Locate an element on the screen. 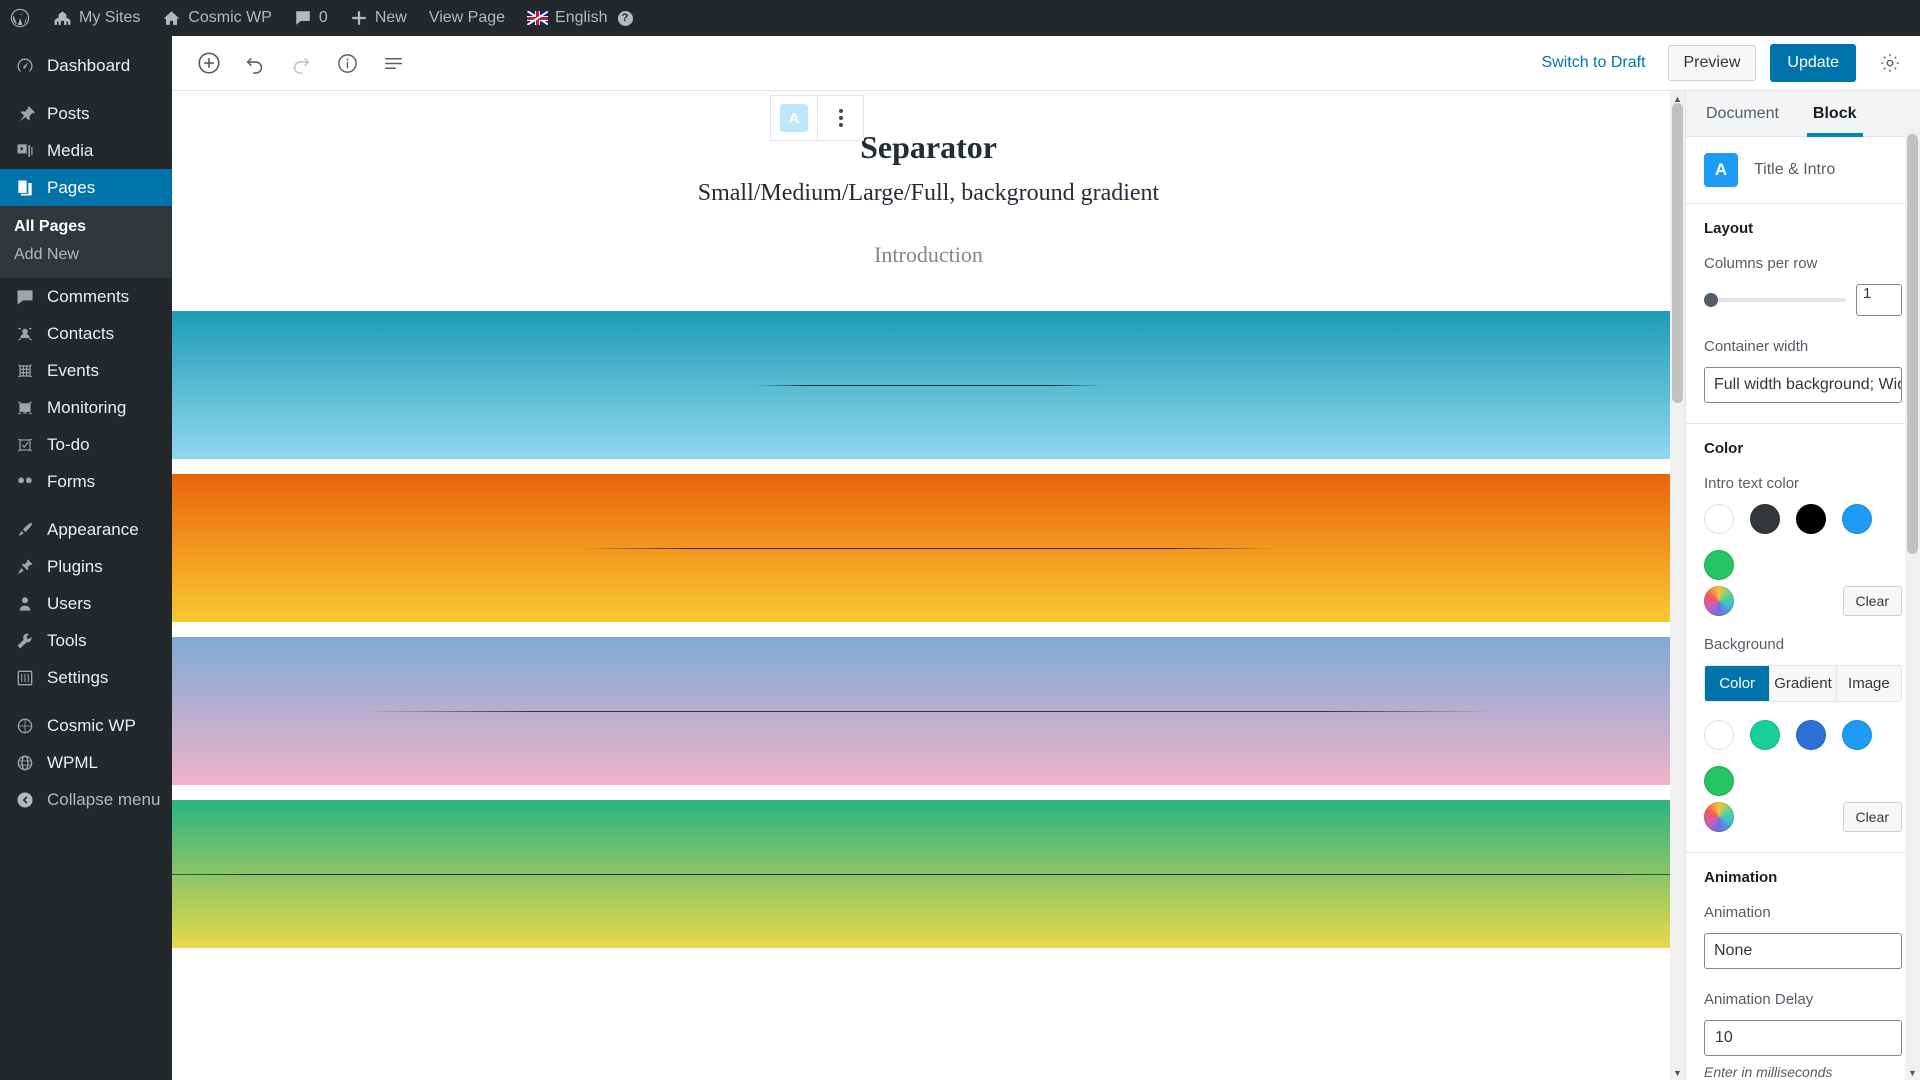  sidebar-label: Monitoring is located at coordinates (87, 407).